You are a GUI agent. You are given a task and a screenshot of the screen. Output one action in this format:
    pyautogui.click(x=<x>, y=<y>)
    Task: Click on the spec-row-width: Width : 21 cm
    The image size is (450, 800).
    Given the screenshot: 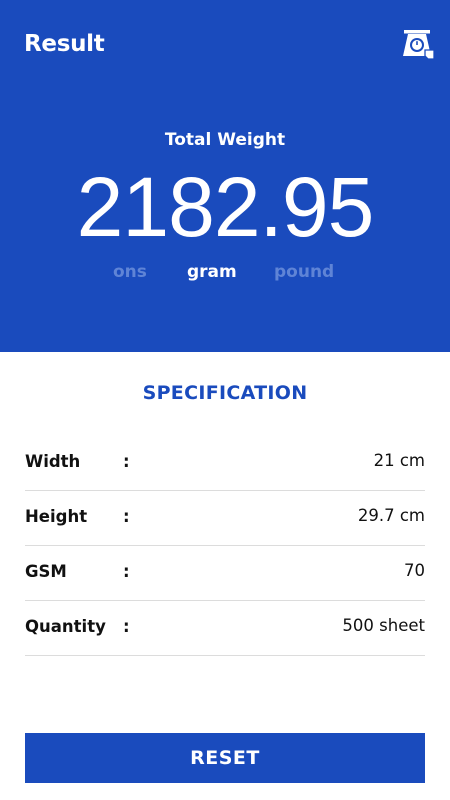 What is the action you would take?
    pyautogui.click(x=225, y=463)
    